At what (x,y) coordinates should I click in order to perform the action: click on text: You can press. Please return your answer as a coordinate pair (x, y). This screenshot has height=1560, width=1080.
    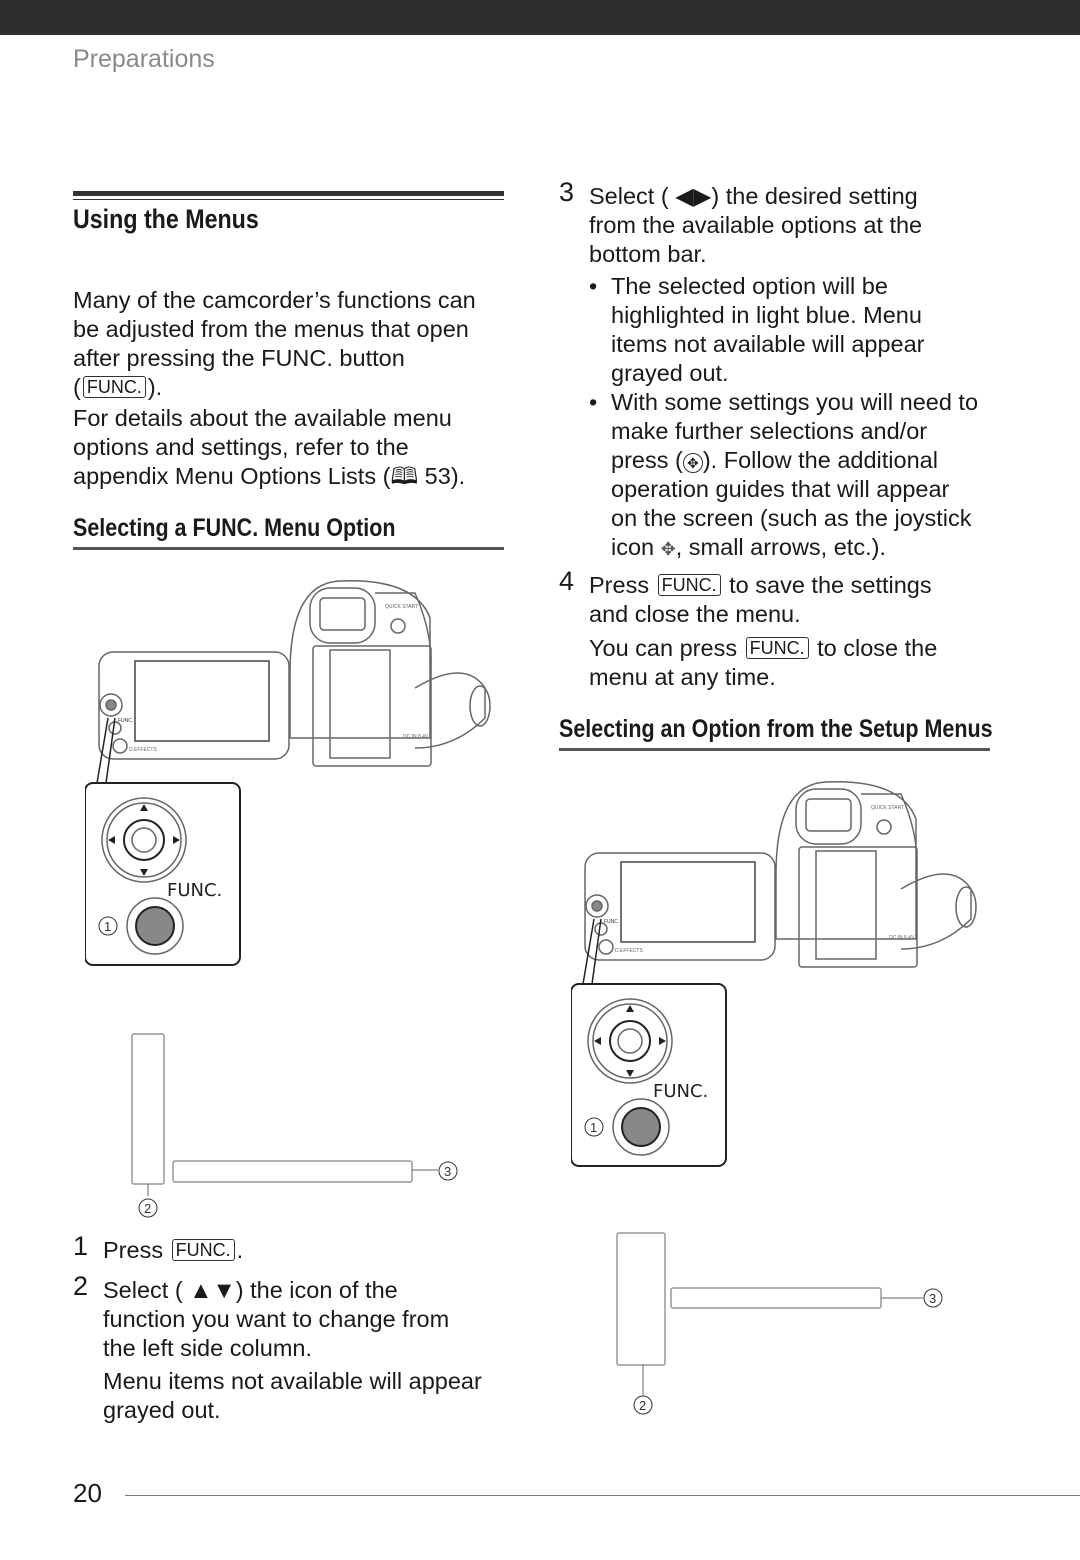
    Looking at the image, I should click on (666, 648).